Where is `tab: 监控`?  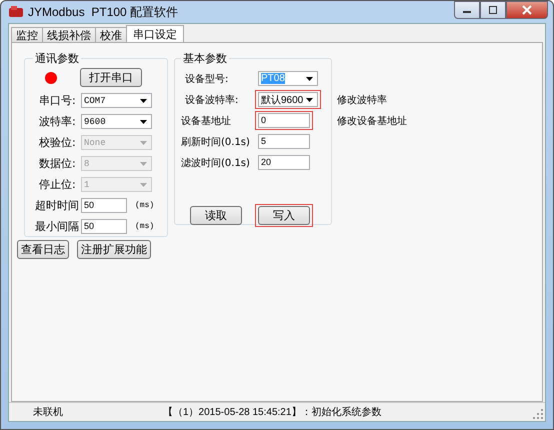 tab: 监控 is located at coordinates (27, 34).